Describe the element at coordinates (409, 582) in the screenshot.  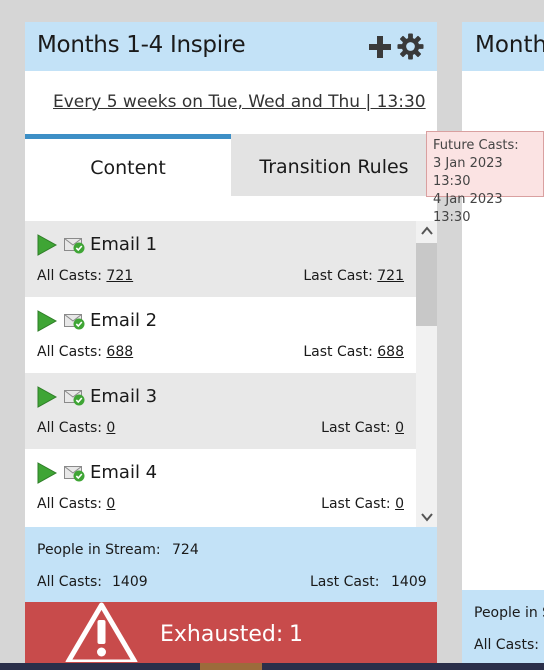
I see `total-last-cast-value: 1409` at that location.